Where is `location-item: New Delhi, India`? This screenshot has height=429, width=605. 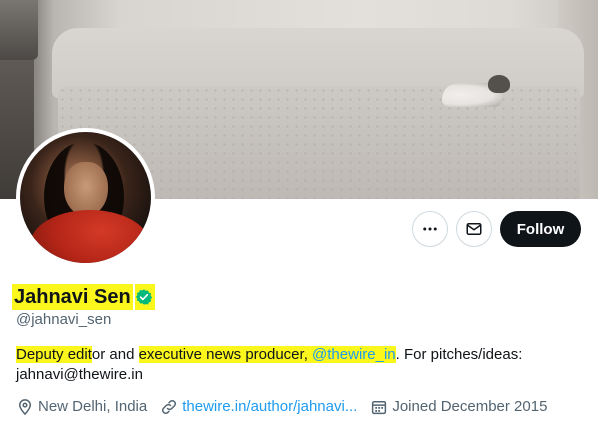
location-item: New Delhi, India is located at coordinates (81, 407).